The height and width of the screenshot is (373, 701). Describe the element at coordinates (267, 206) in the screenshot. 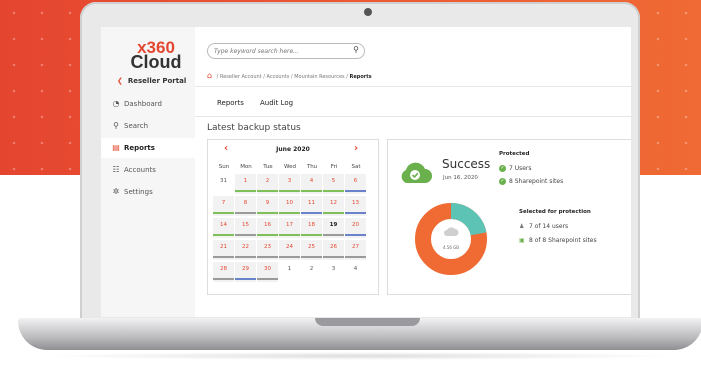

I see `calendar-day: 9` at that location.